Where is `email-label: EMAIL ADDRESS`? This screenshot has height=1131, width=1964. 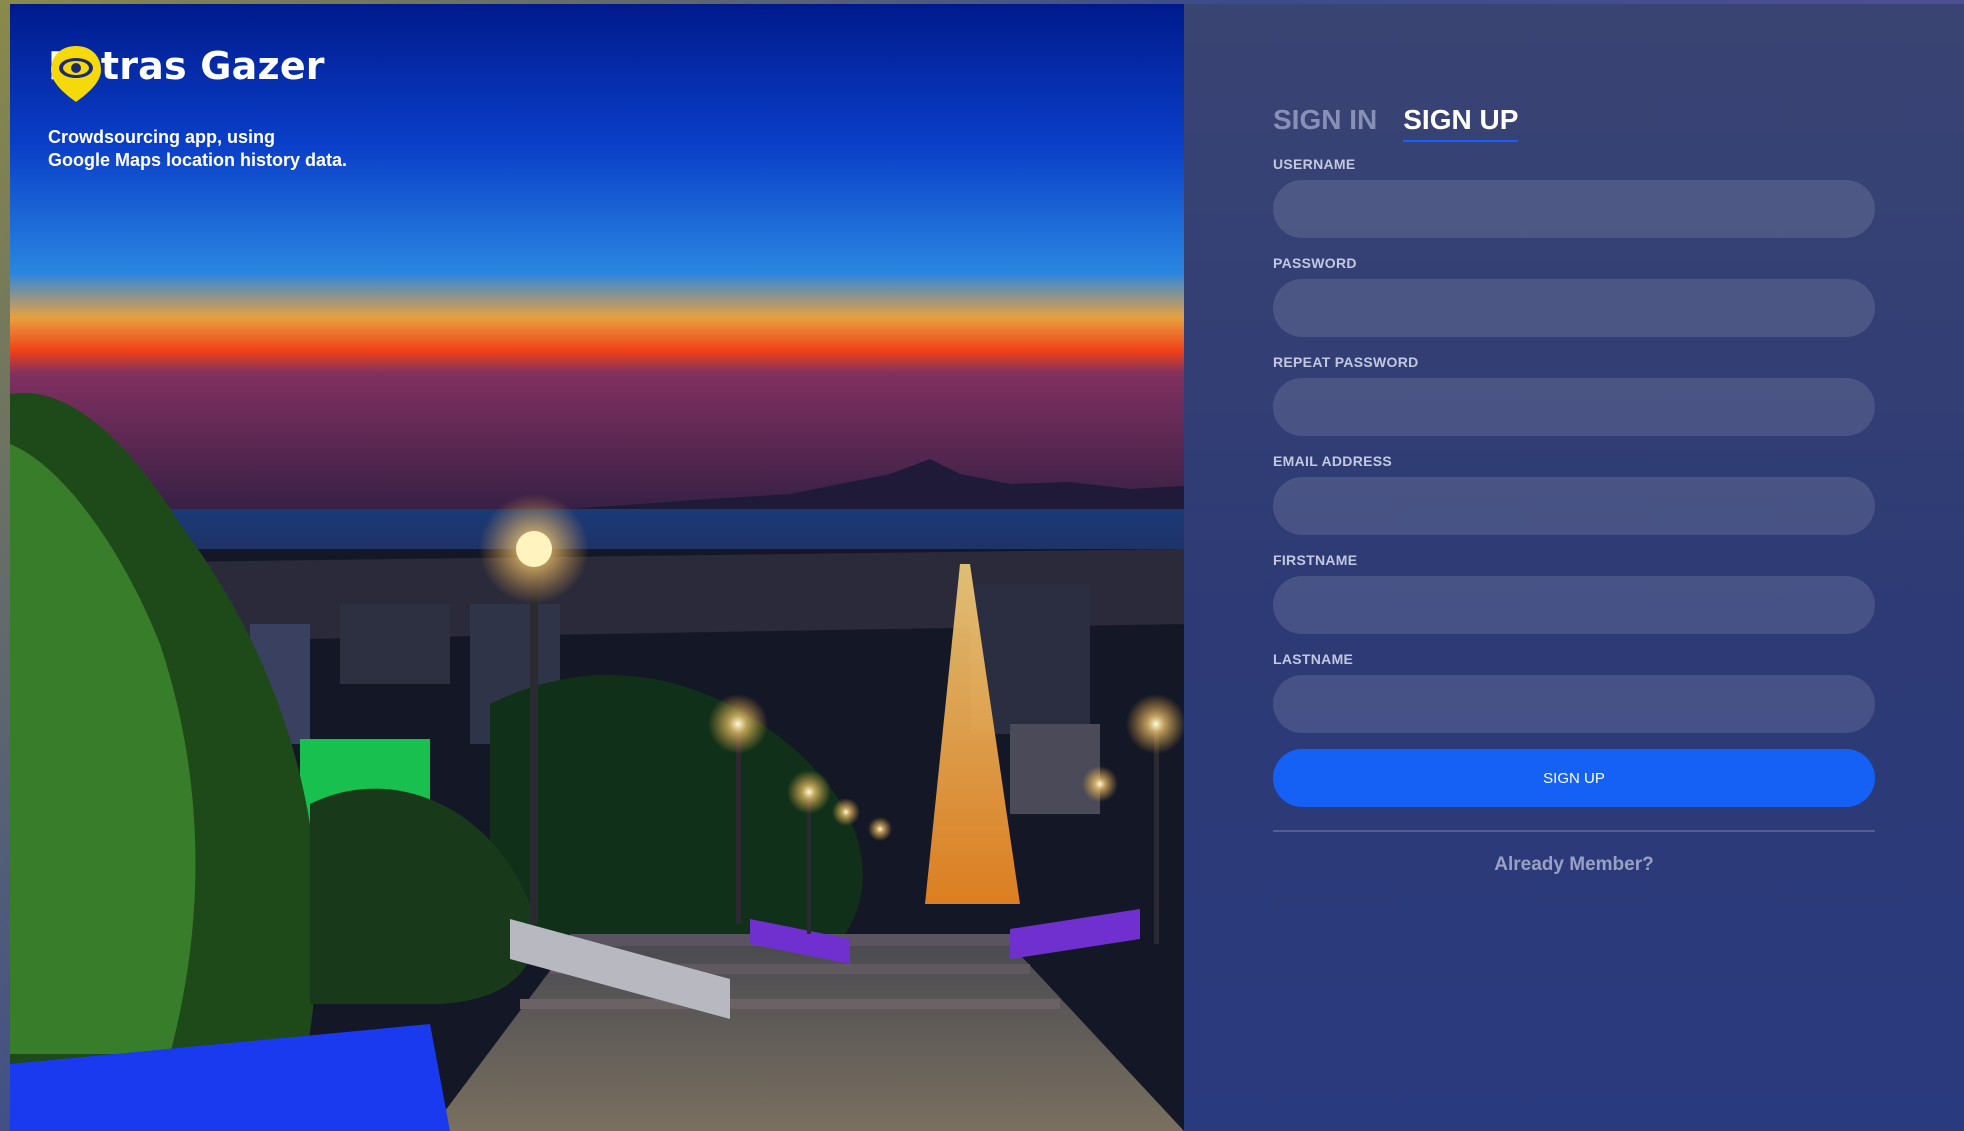 email-label: EMAIL ADDRESS is located at coordinates (1333, 461).